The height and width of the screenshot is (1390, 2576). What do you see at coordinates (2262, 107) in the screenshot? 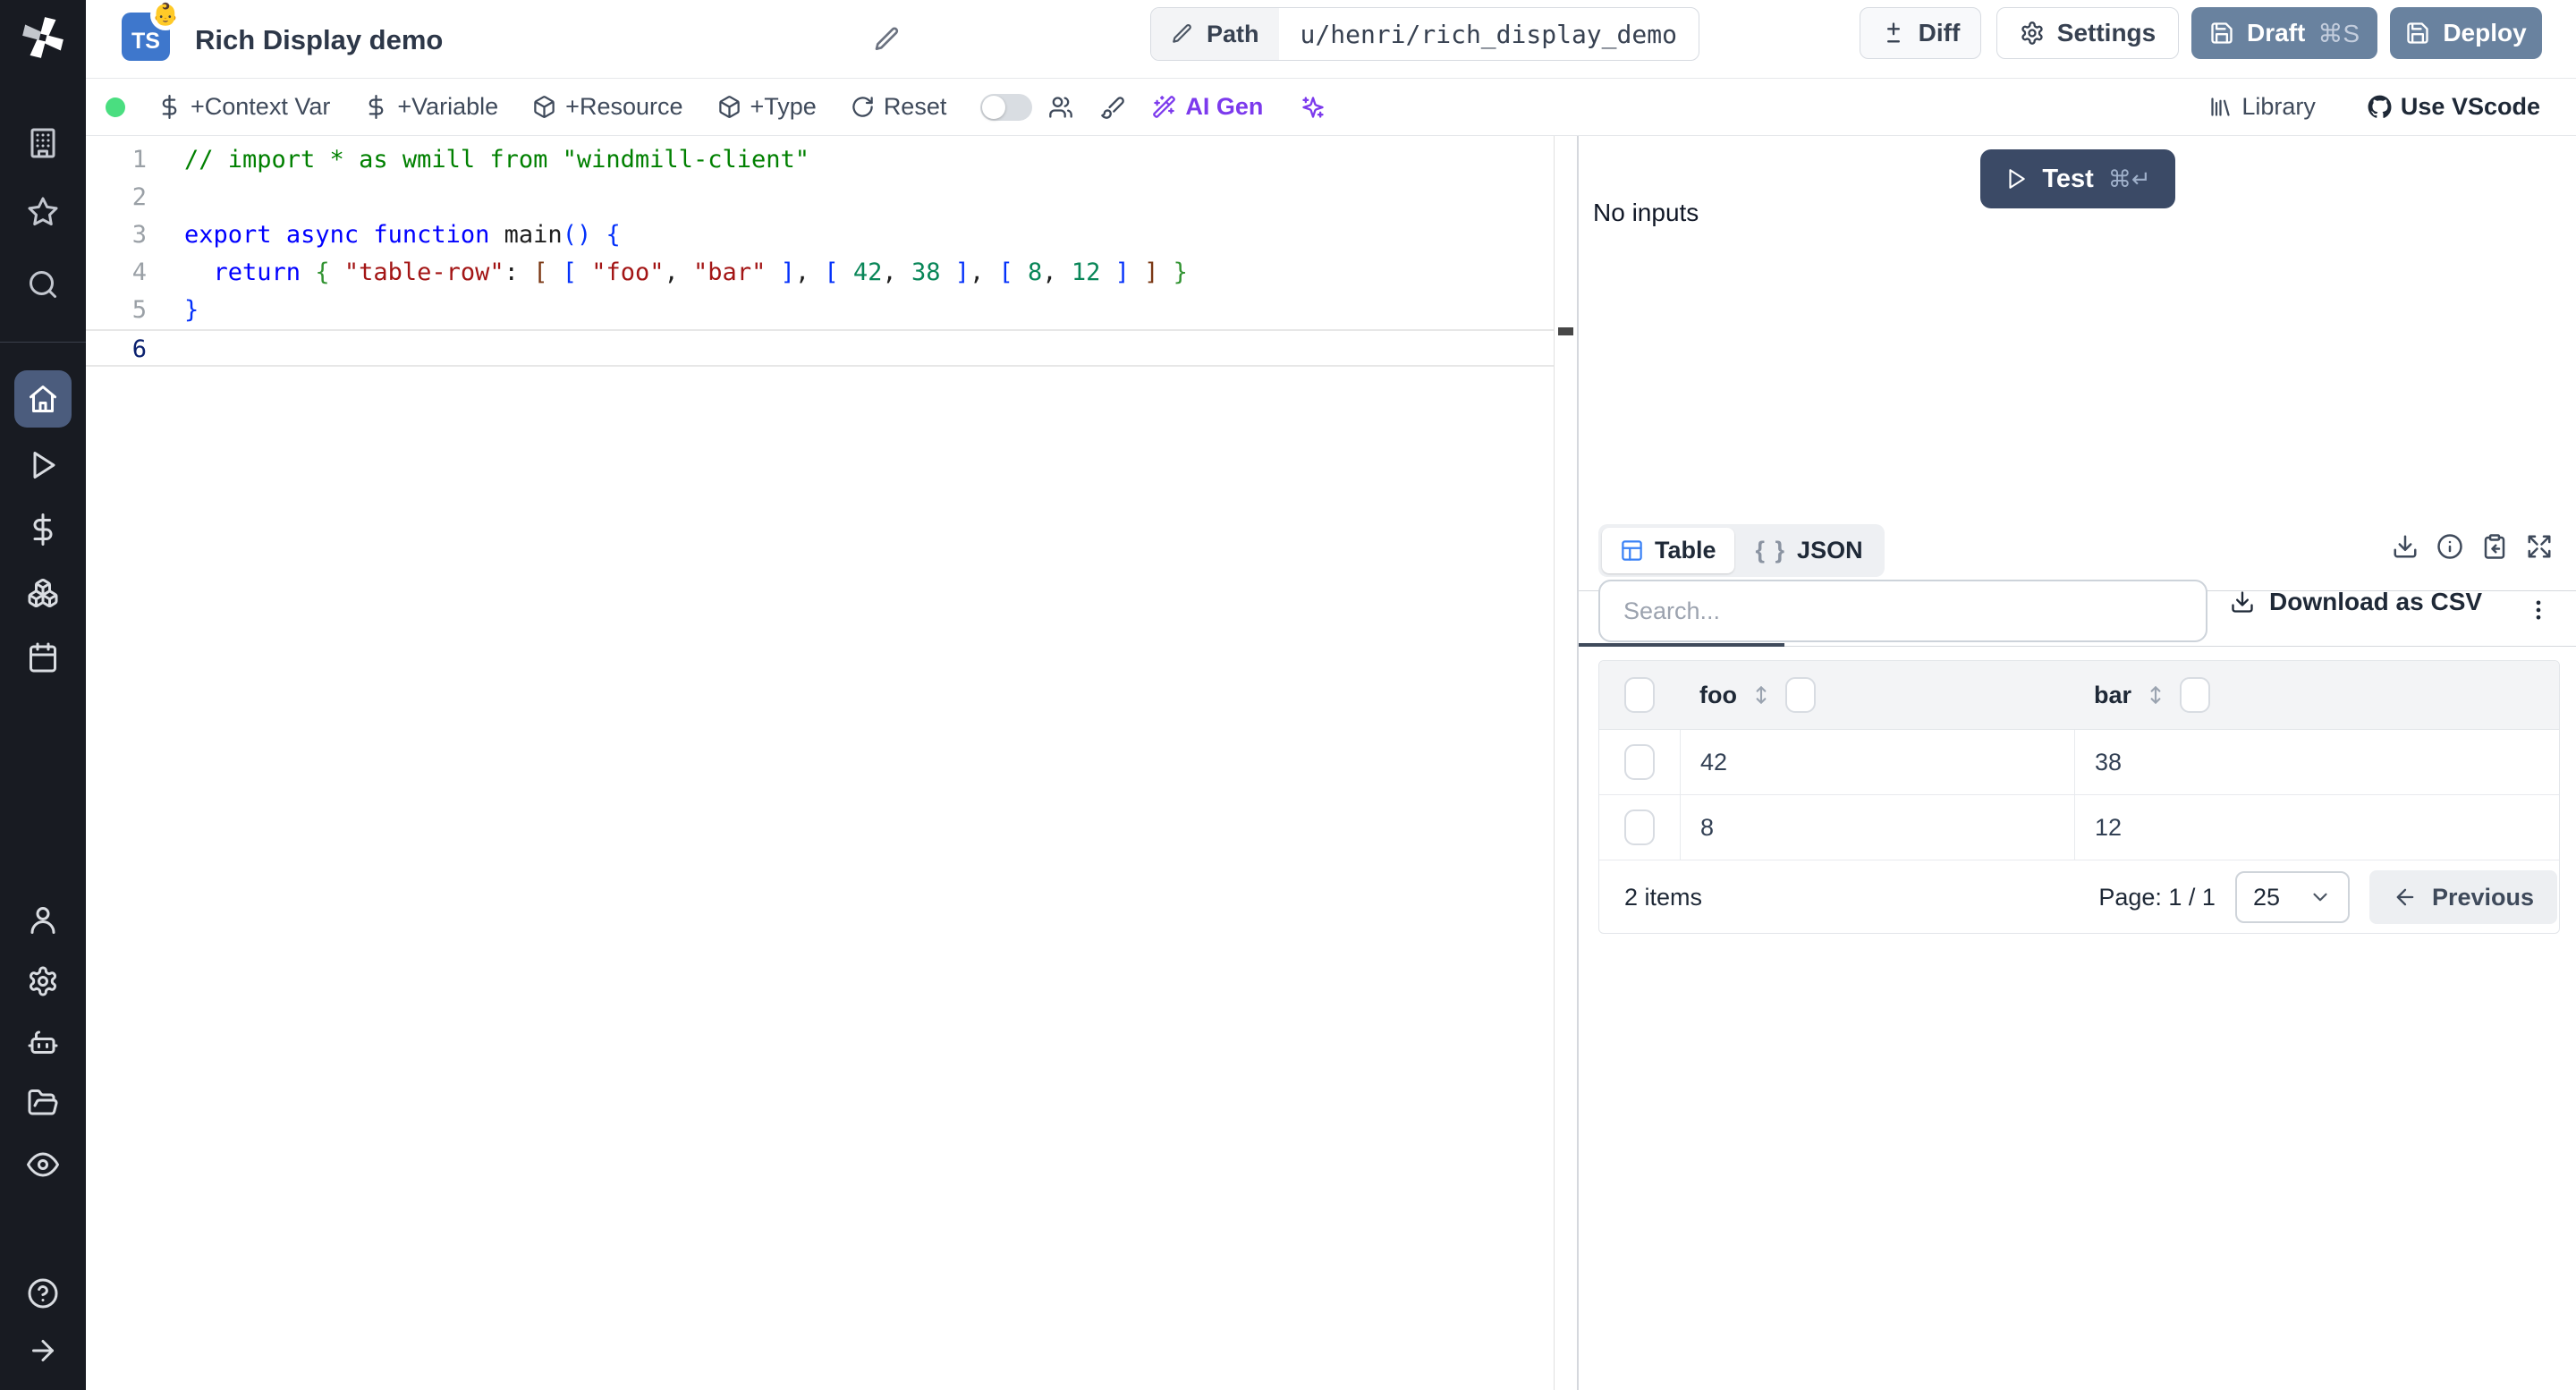
I see `library-button: Library` at bounding box center [2262, 107].